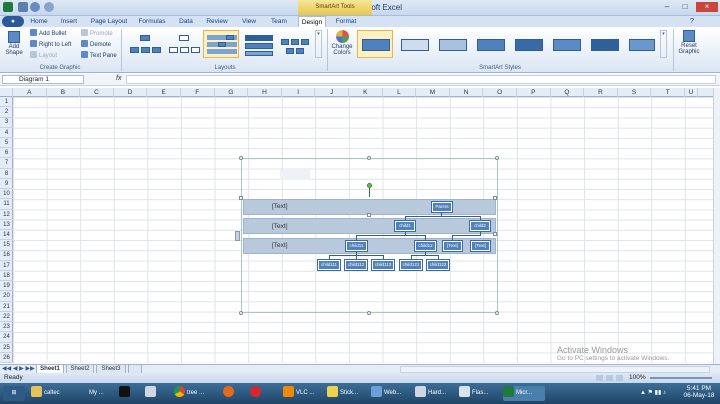 This screenshot has height=404, width=720. Describe the element at coordinates (97, 34) in the screenshot. I see `promote-button: Promote` at that location.